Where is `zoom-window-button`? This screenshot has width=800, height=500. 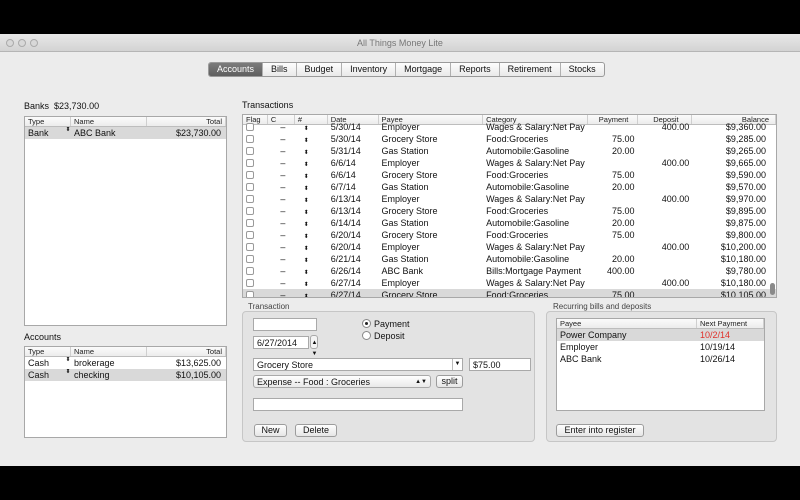 zoom-window-button is located at coordinates (34, 43).